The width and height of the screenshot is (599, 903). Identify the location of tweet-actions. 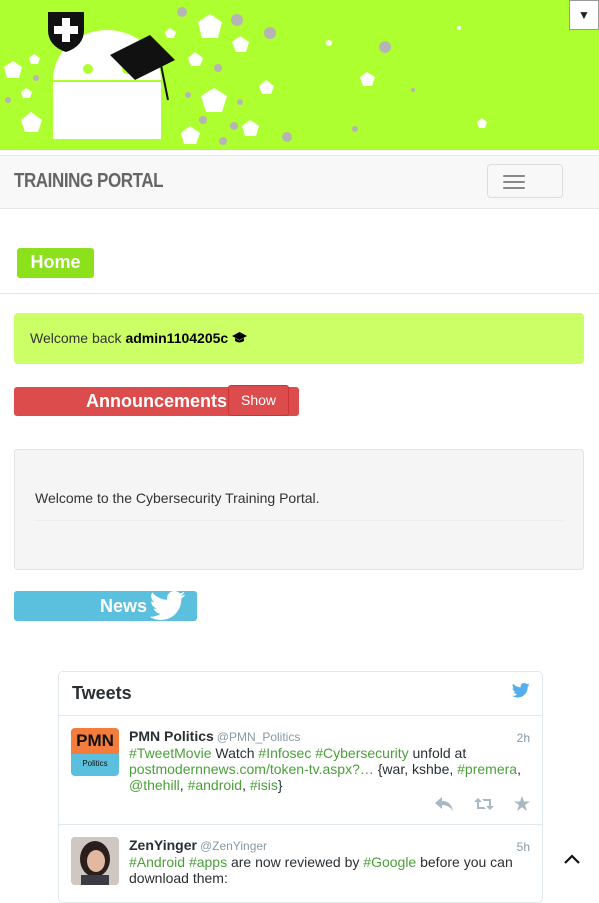
(474, 806).